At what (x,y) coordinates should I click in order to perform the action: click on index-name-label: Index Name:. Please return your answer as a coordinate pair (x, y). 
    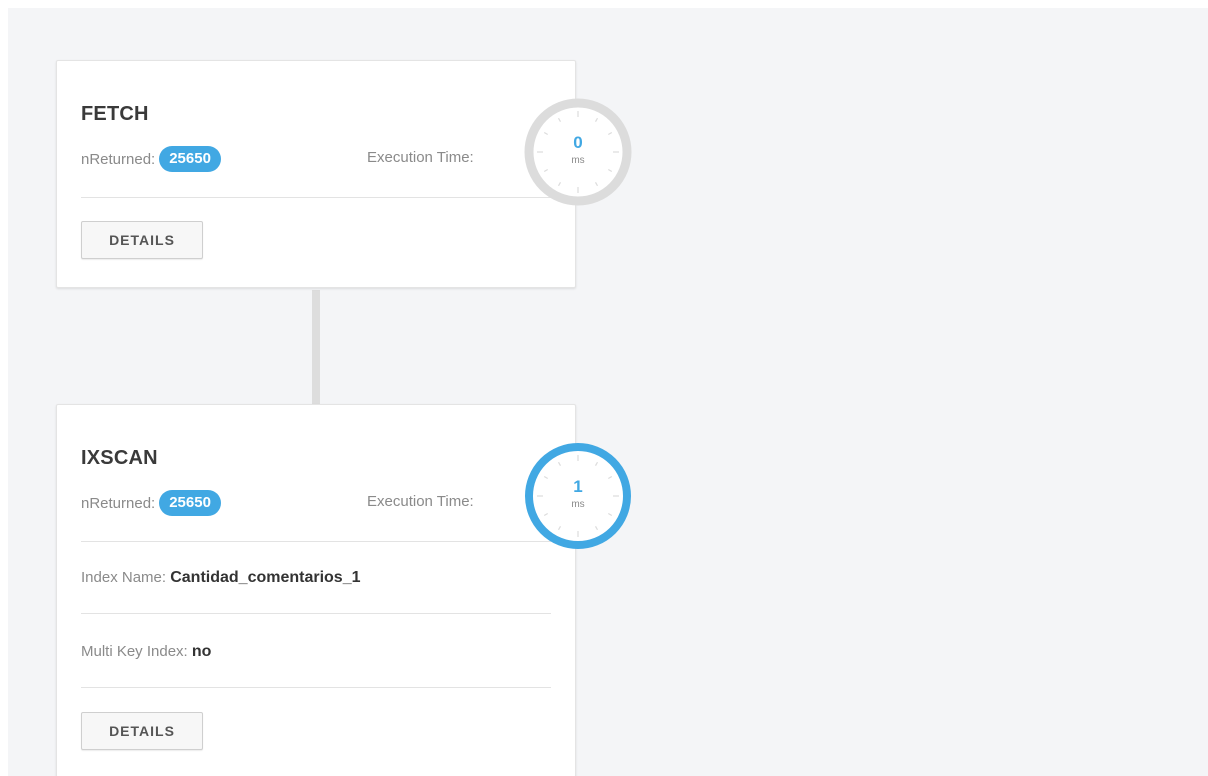
    Looking at the image, I should click on (124, 577).